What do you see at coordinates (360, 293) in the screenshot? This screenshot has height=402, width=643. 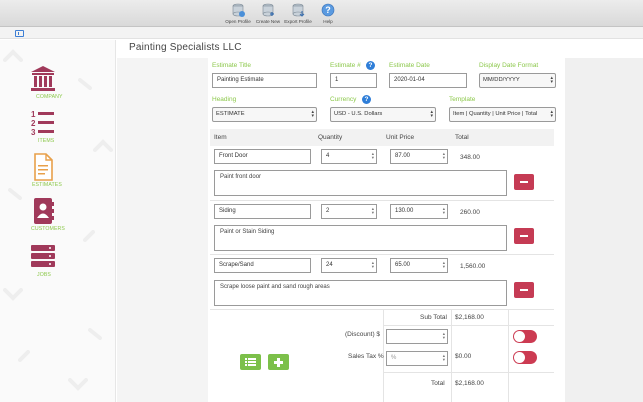 I see `item-description-input: Scrape loose paint and sand rough areas` at bounding box center [360, 293].